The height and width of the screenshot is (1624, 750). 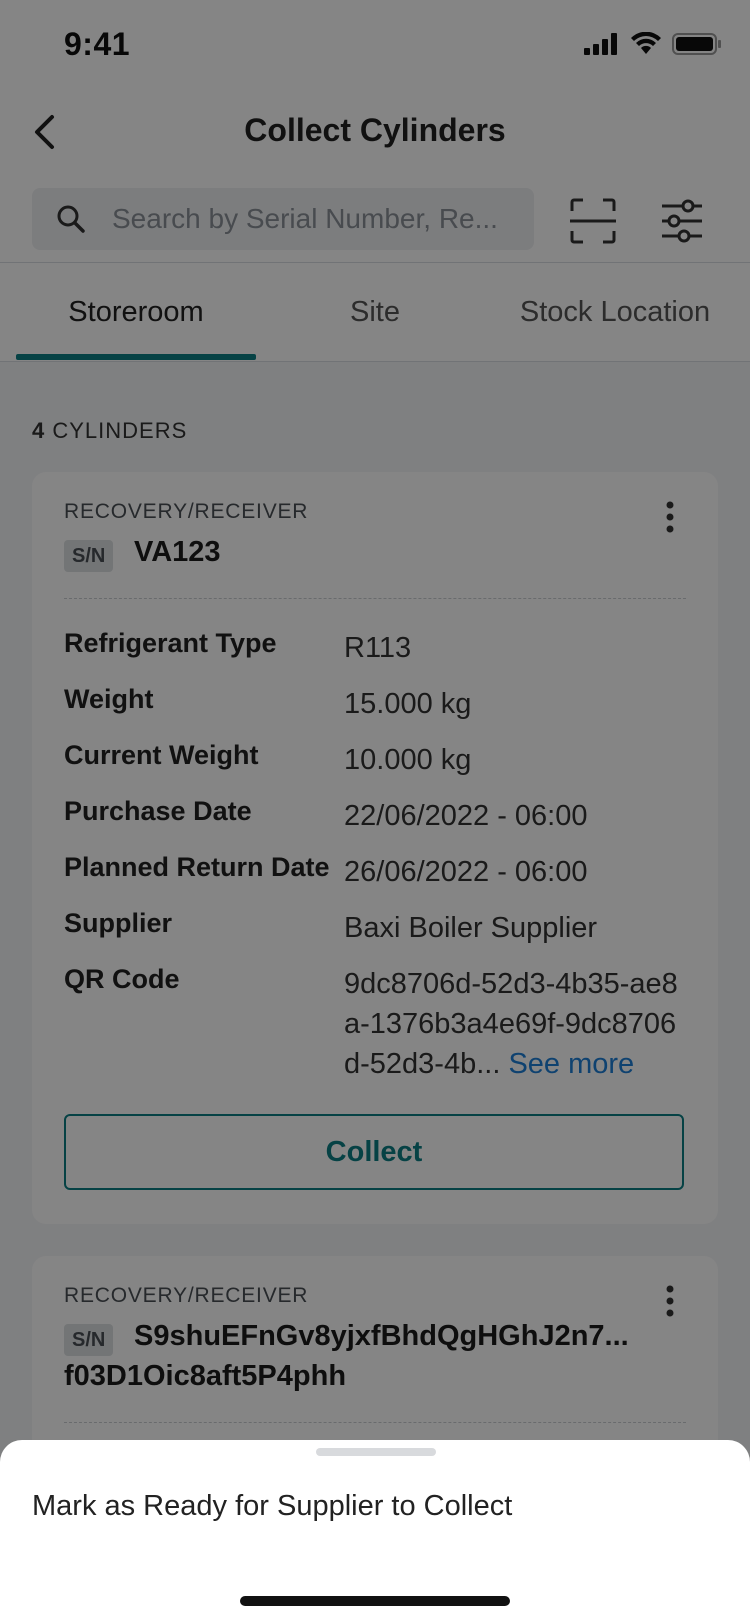 I want to click on mark-ready-option: Mark as Ready for Supplier to Collect, so click(x=272, y=1506).